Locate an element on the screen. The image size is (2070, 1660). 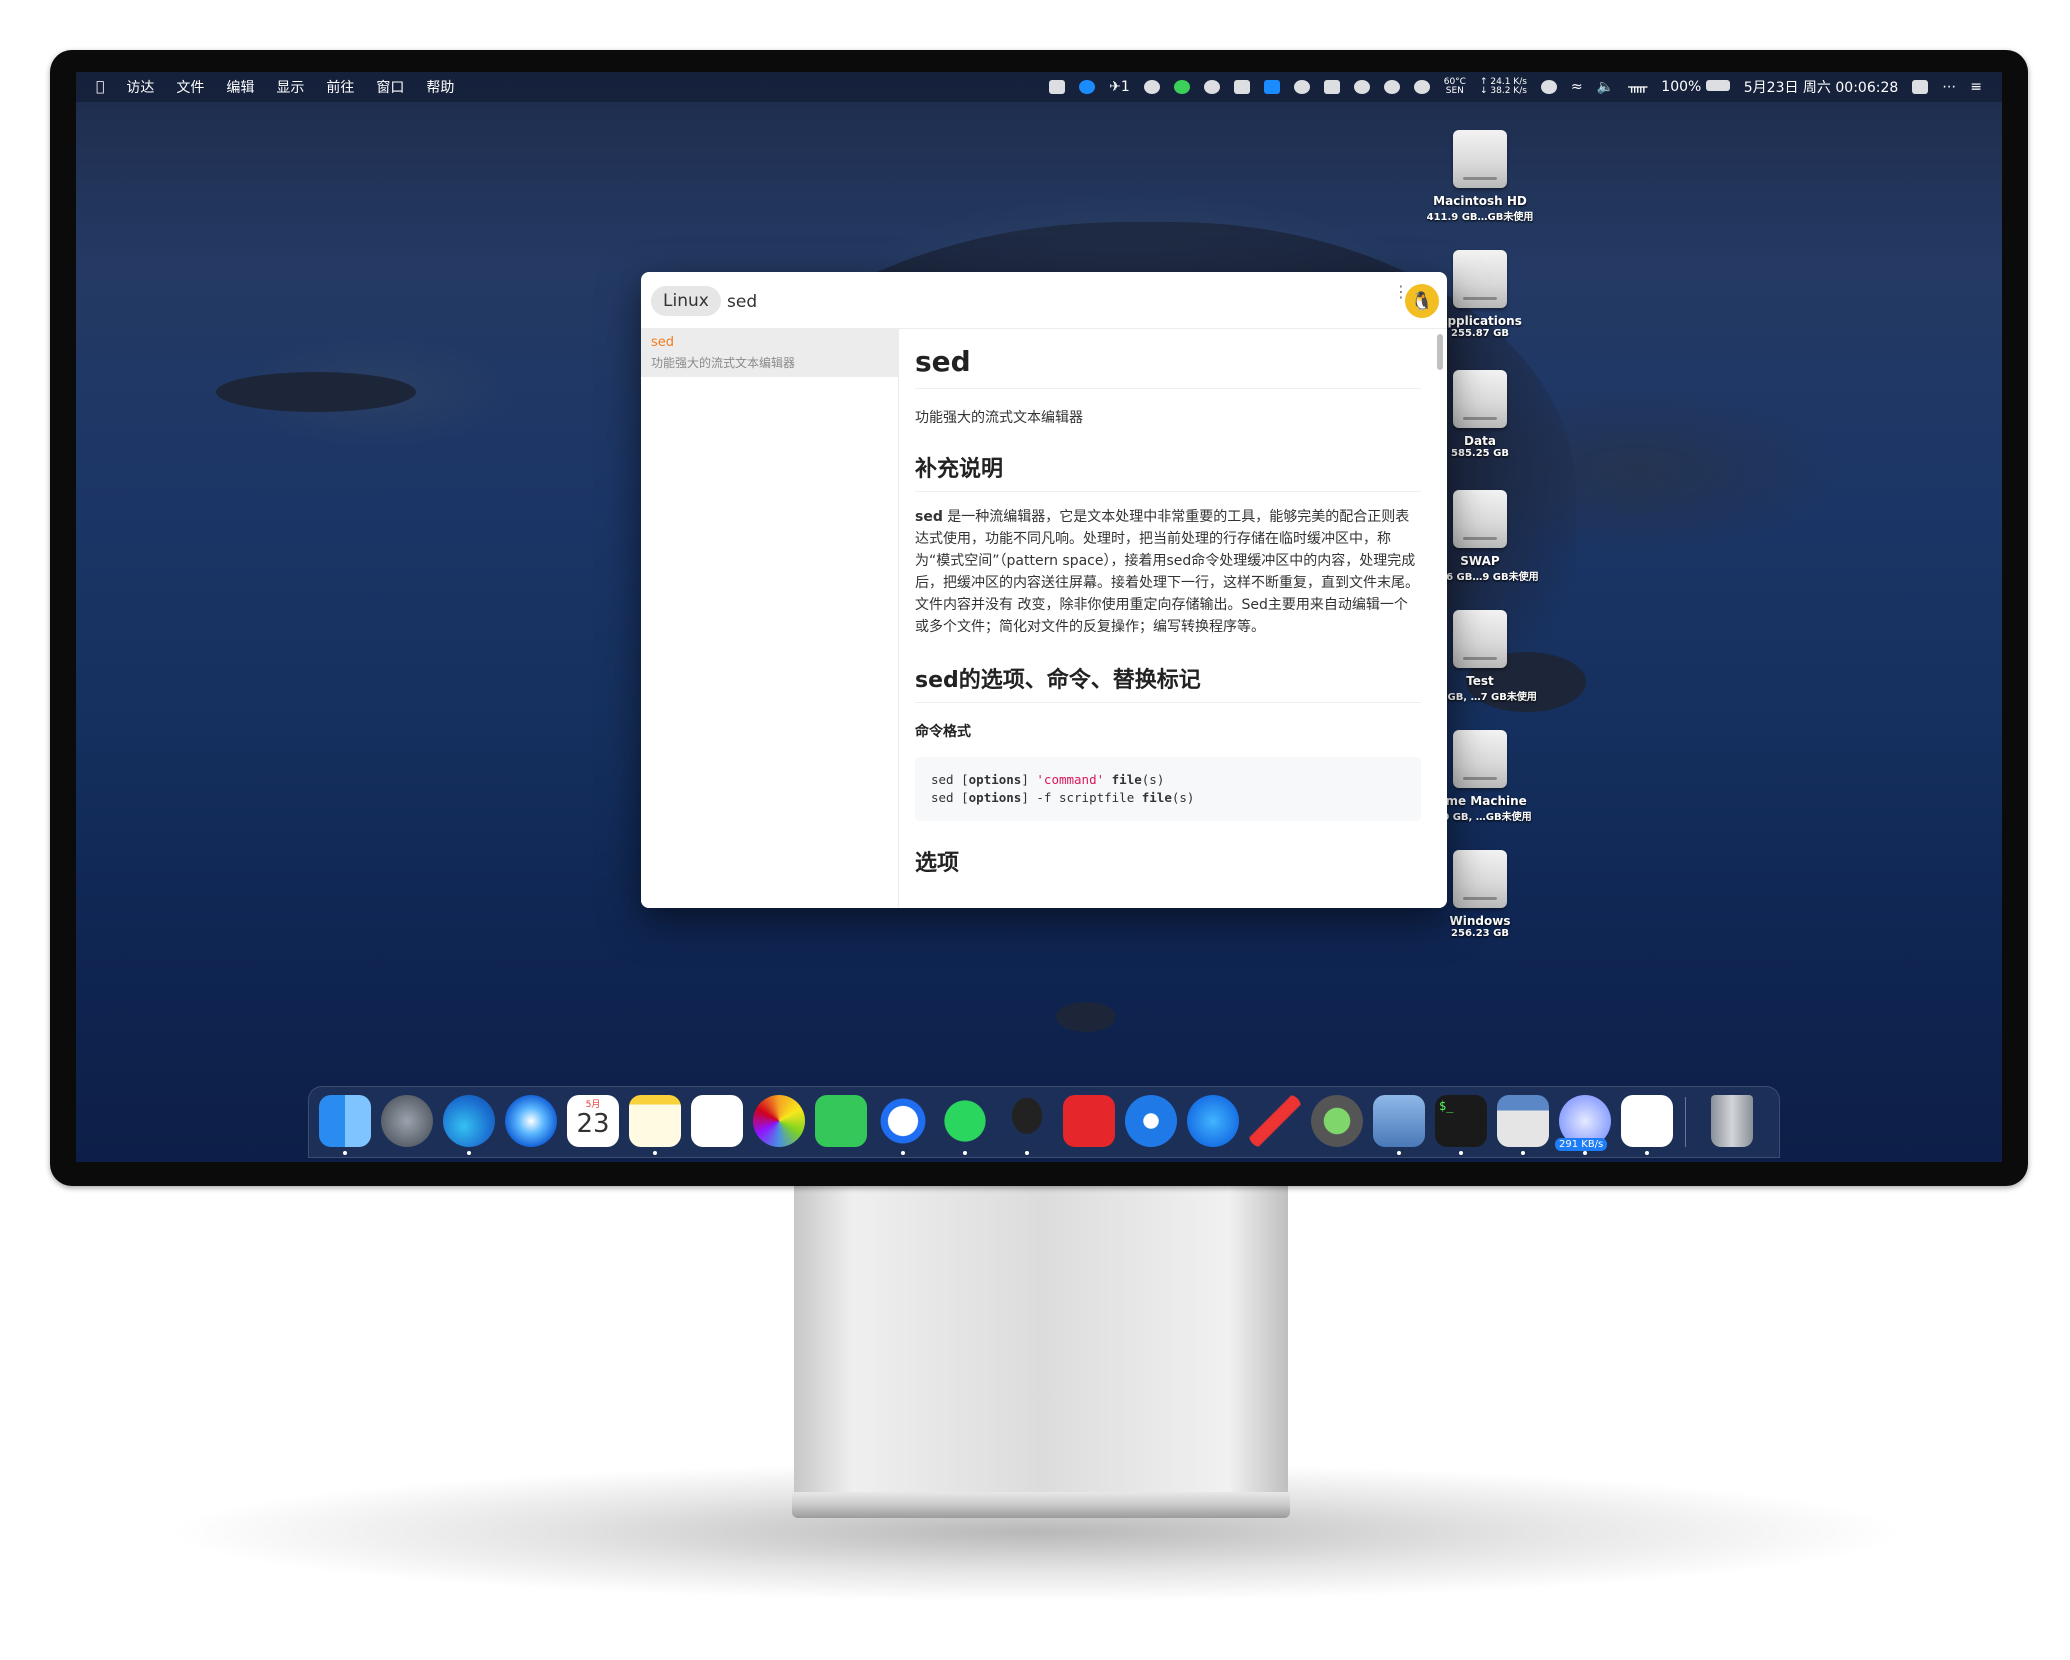
section-heading-flags: 选项 is located at coordinates (937, 863).